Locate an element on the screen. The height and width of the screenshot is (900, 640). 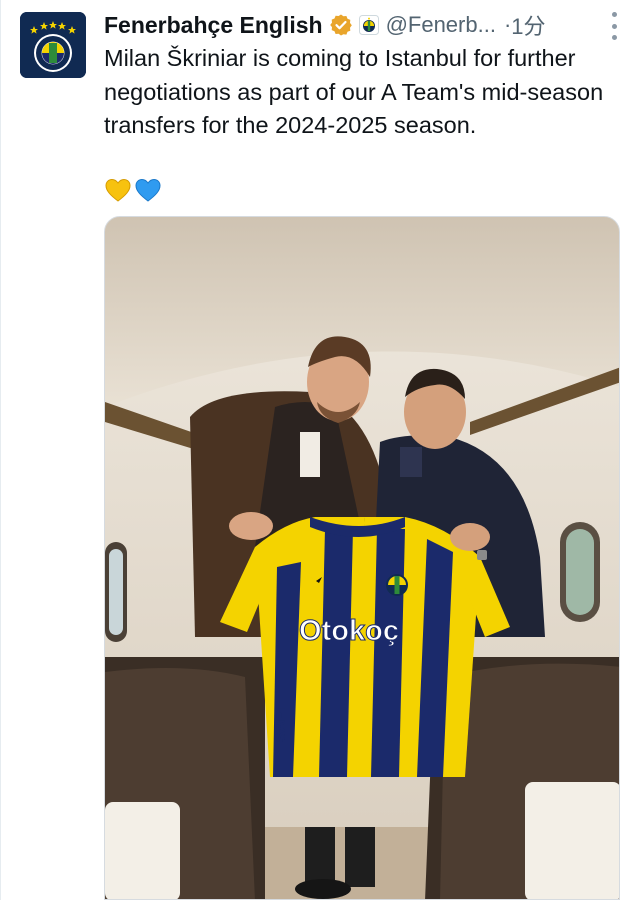
timestamp: 1分 is located at coordinates (528, 25).